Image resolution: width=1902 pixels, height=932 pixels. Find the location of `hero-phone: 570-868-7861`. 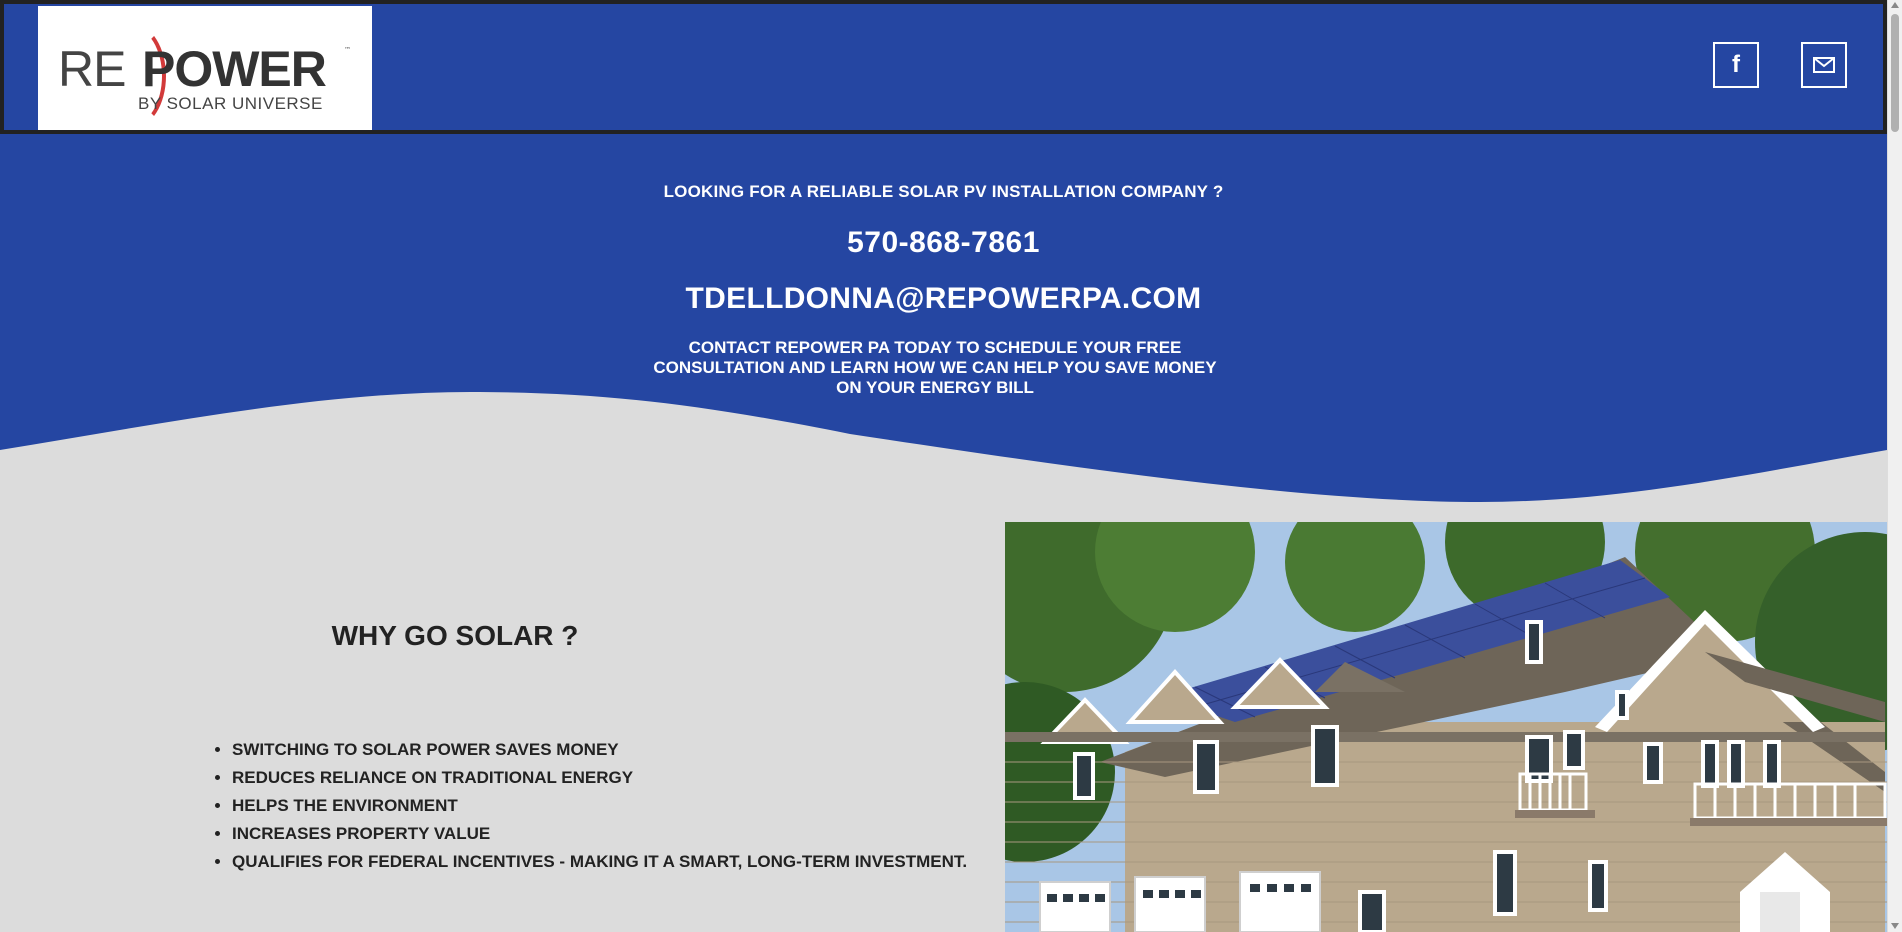

hero-phone: 570-868-7861 is located at coordinates (943, 243).